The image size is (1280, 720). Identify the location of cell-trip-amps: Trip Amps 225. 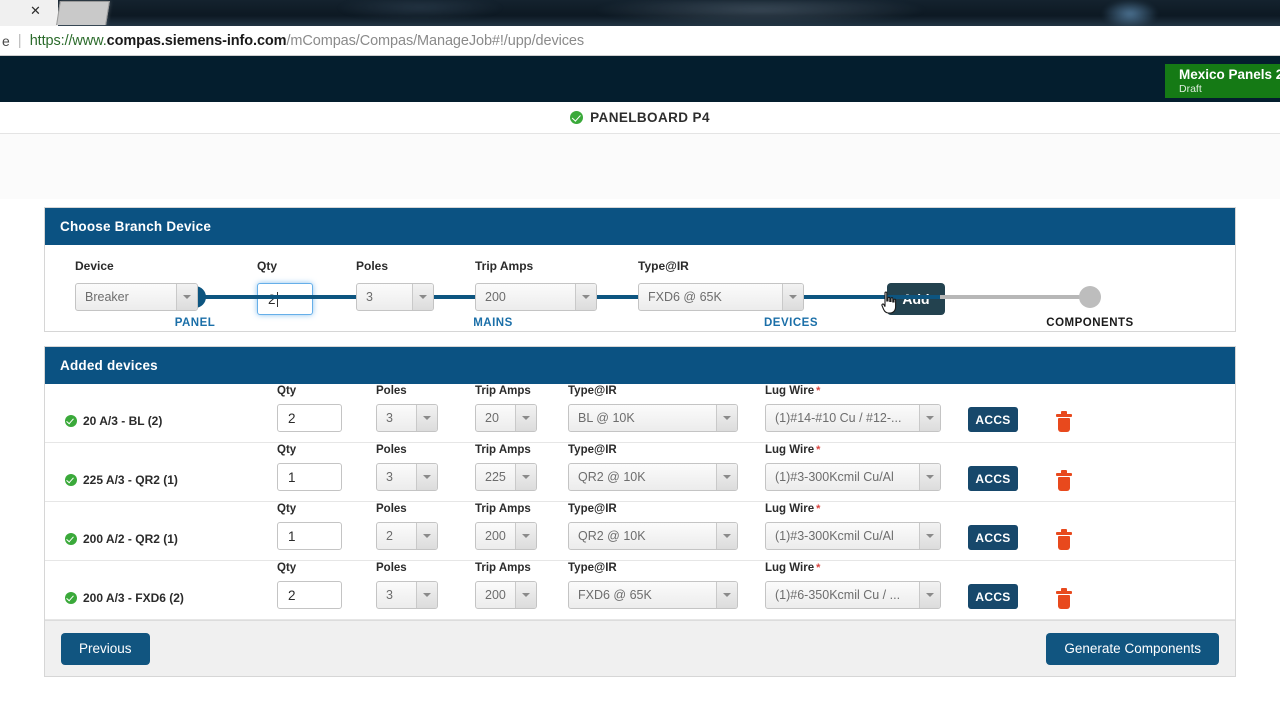
(521, 472).